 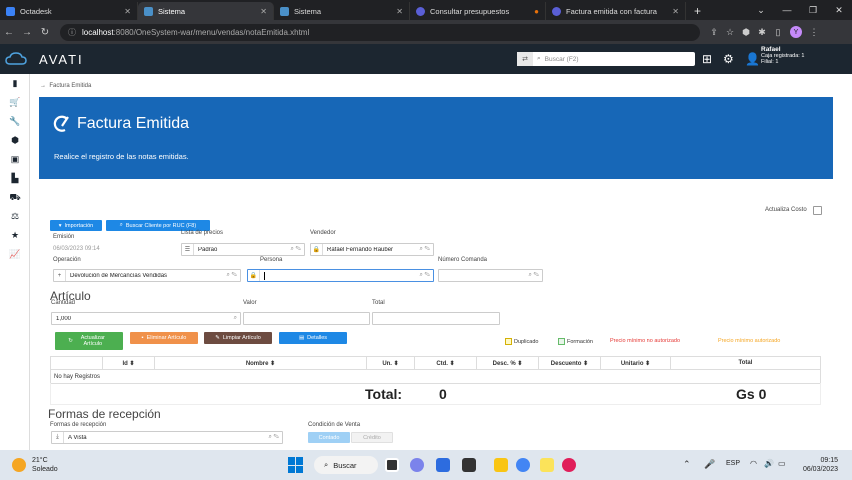 I want to click on gear-icon: ⚙, so click(x=728, y=59).